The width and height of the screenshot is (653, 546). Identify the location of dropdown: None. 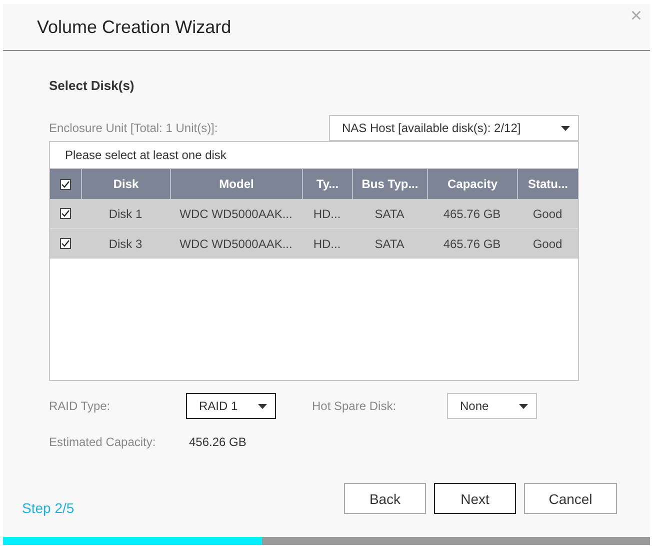
(492, 406).